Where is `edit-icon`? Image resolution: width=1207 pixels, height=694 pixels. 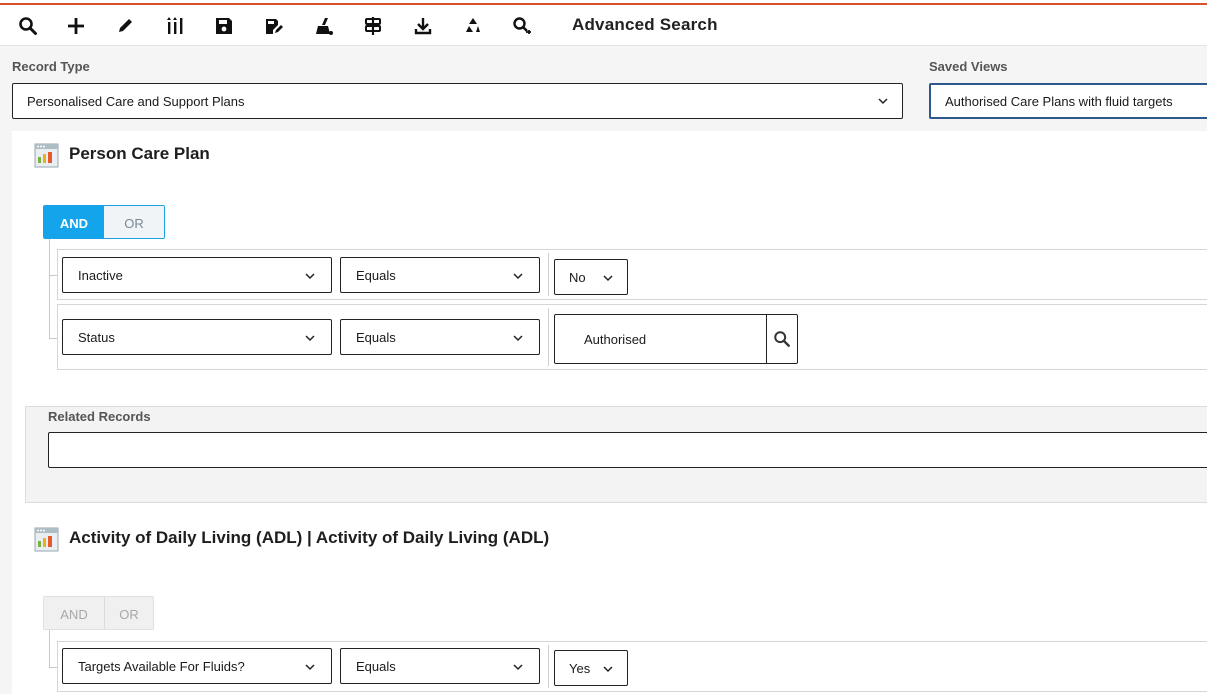 edit-icon is located at coordinates (125, 26).